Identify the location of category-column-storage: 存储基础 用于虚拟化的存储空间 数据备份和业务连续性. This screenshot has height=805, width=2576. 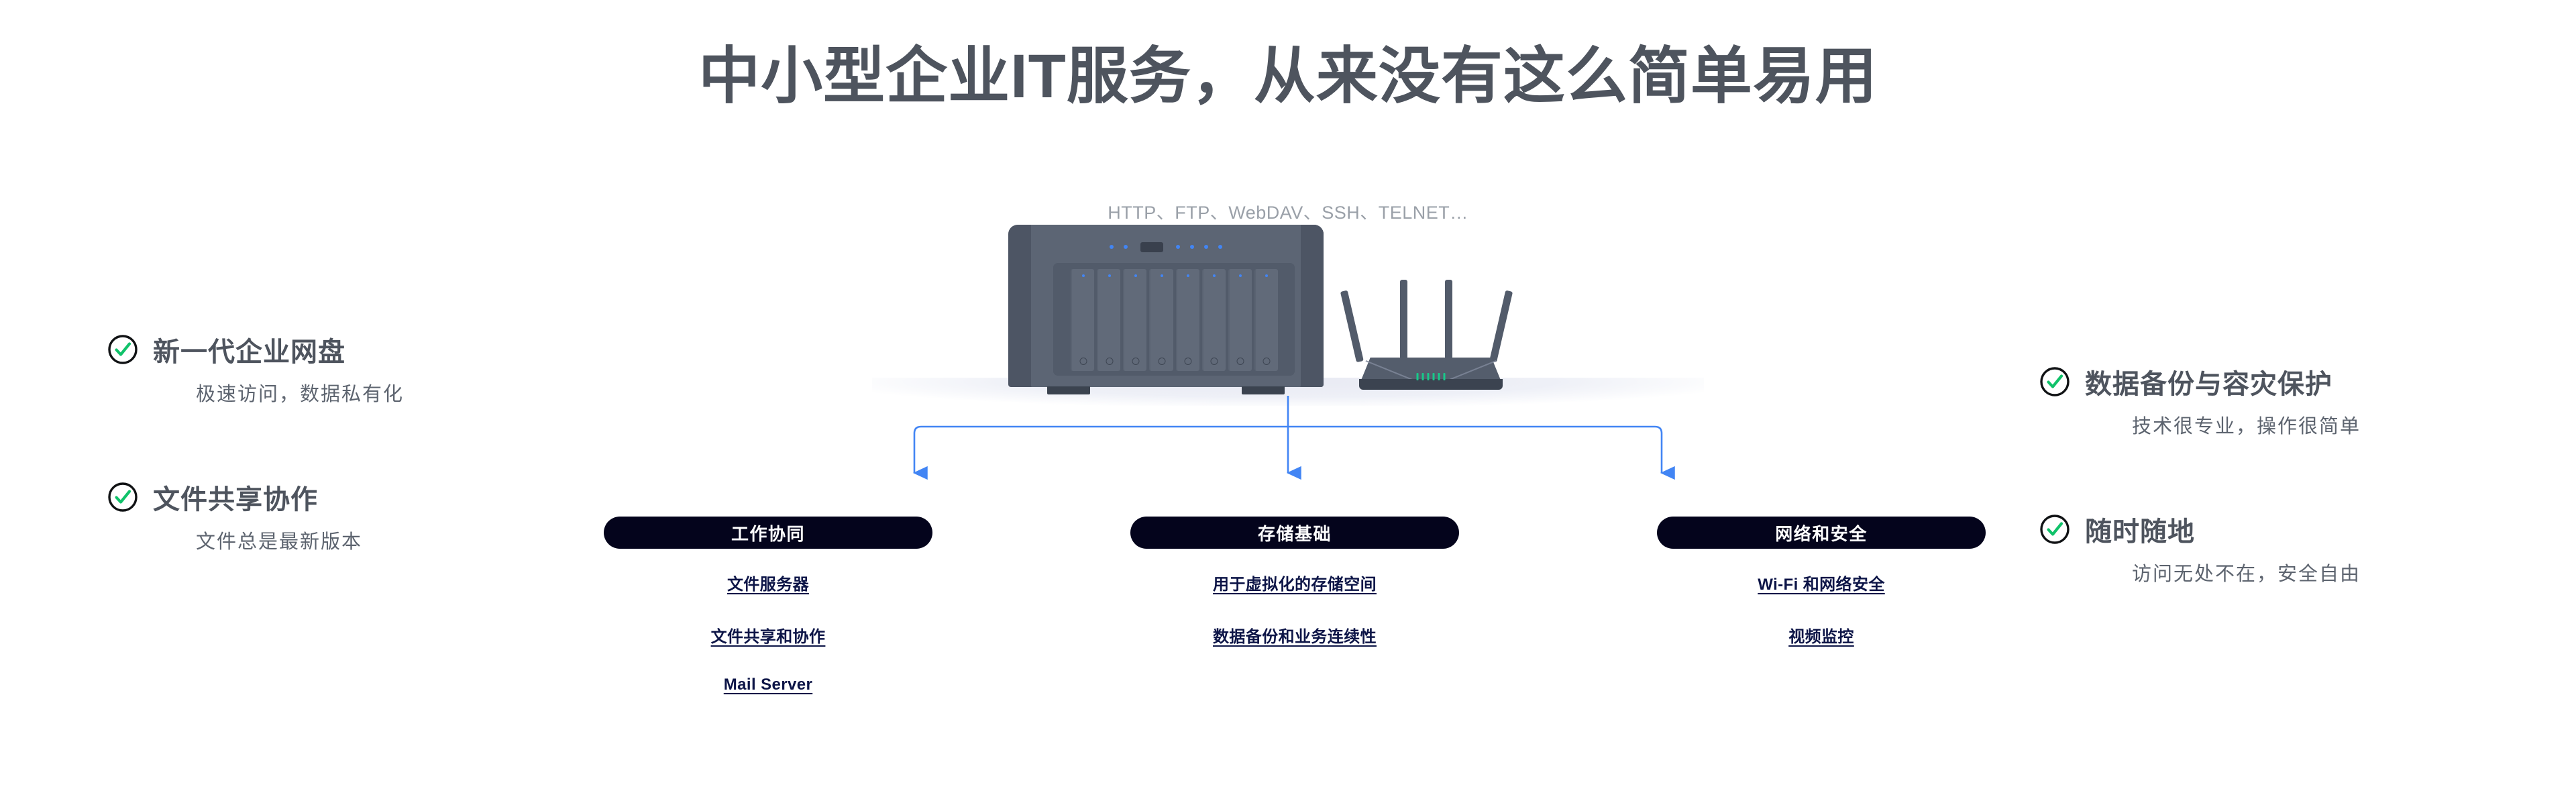
(1294, 605).